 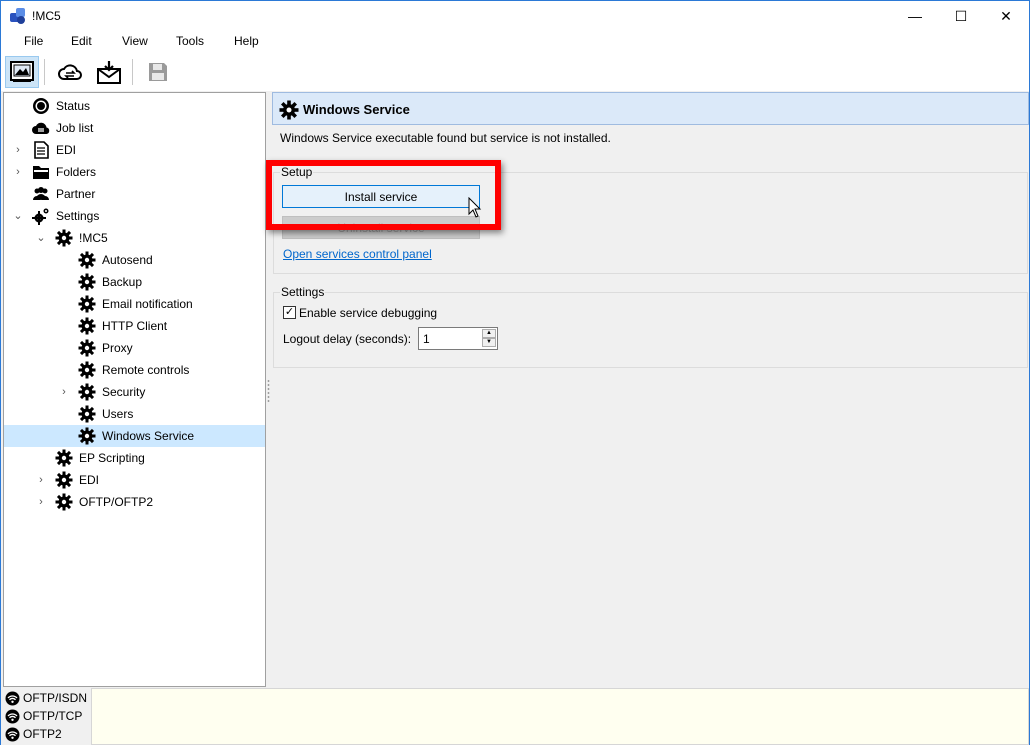 What do you see at coordinates (368, 313) in the screenshot?
I see `debug-checkbox-label: Enable service debugging` at bounding box center [368, 313].